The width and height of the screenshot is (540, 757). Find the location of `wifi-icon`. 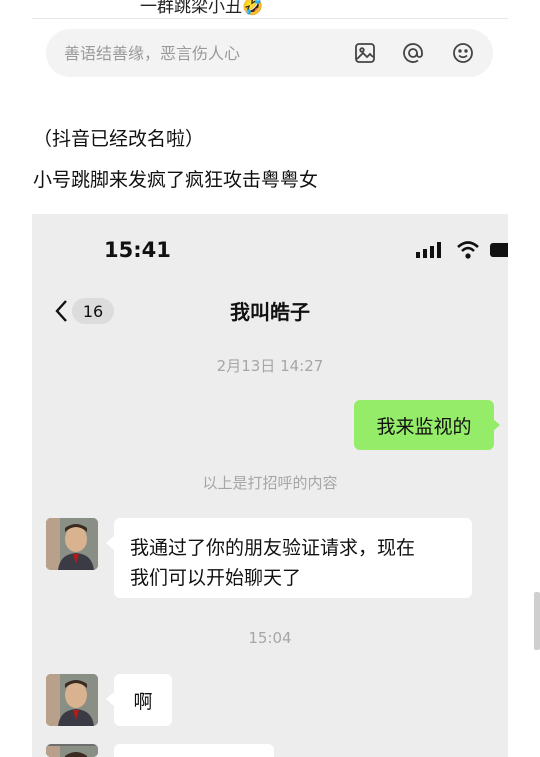

wifi-icon is located at coordinates (468, 250).